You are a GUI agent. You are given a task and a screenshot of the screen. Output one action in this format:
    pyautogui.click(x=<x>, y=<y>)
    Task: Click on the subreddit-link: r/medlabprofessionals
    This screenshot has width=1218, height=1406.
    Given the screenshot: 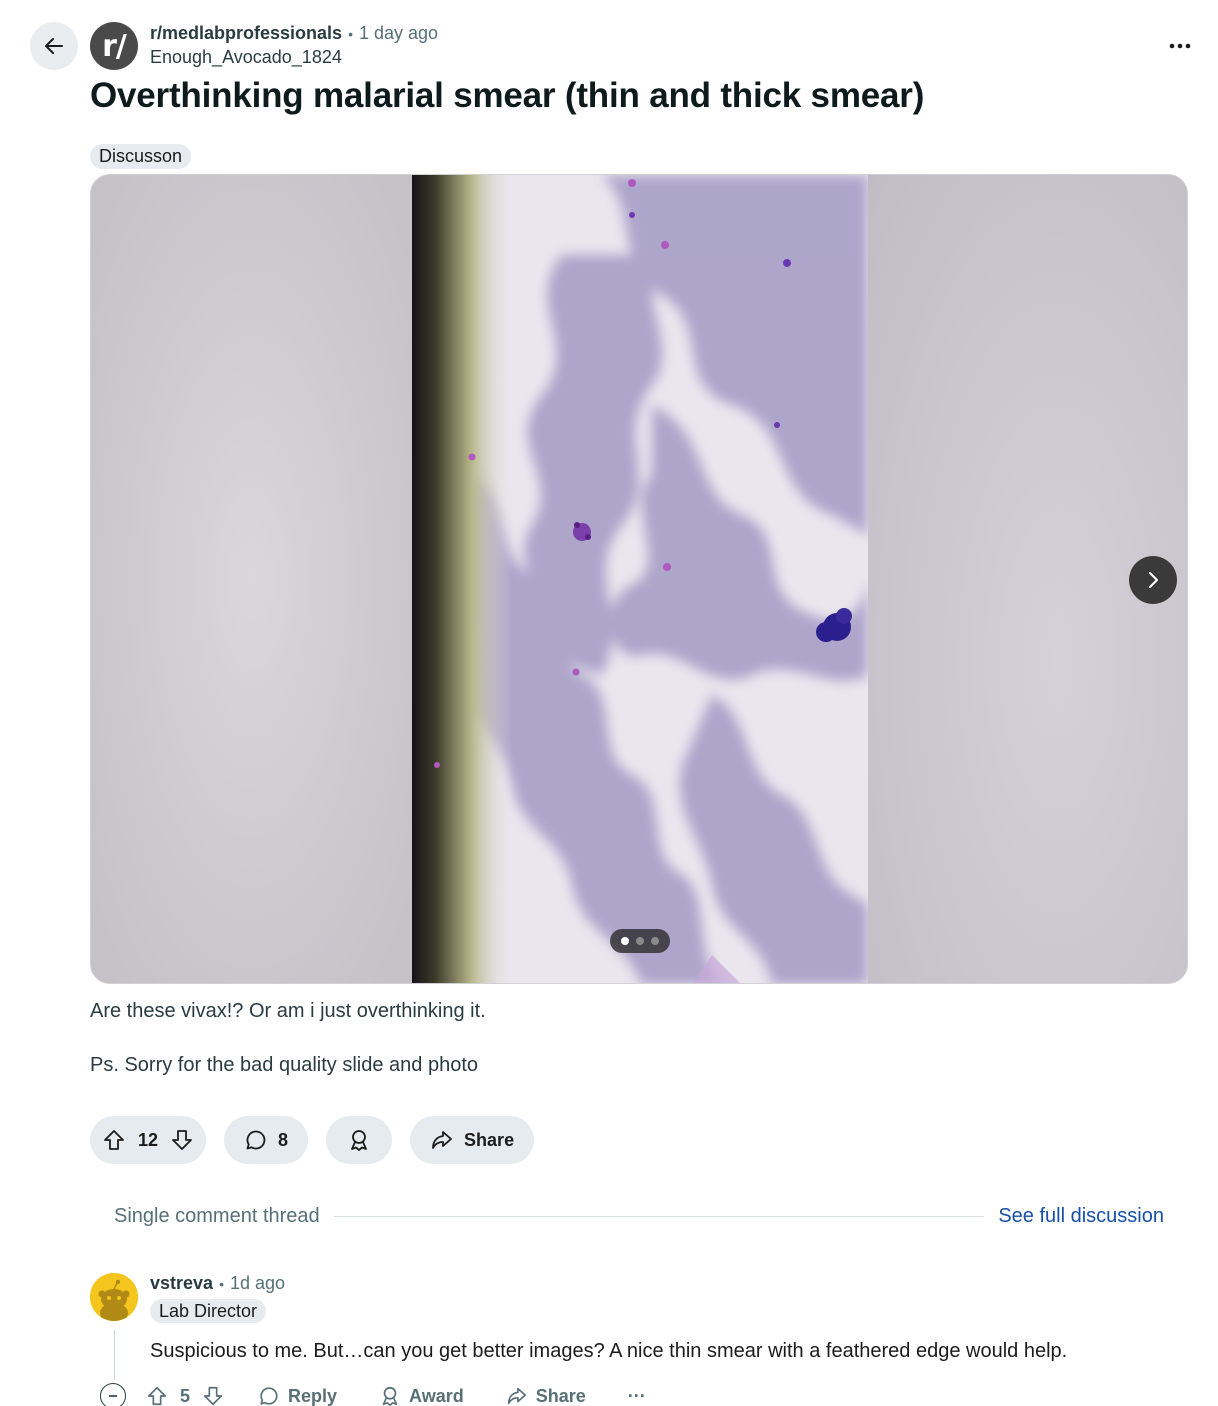 What is the action you would take?
    pyautogui.click(x=246, y=33)
    